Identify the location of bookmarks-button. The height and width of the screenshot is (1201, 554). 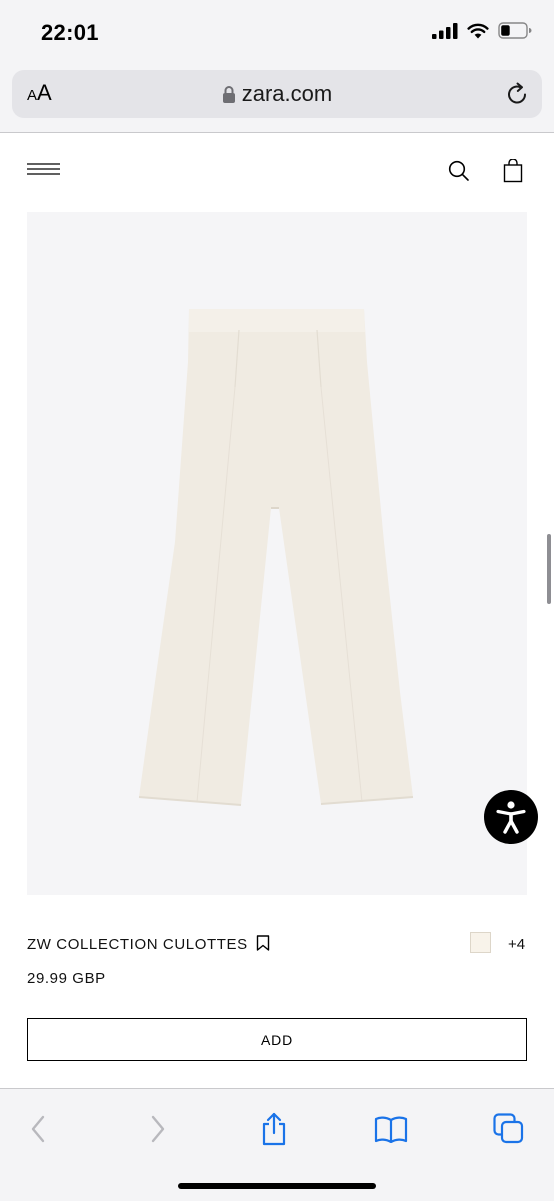
(391, 1129).